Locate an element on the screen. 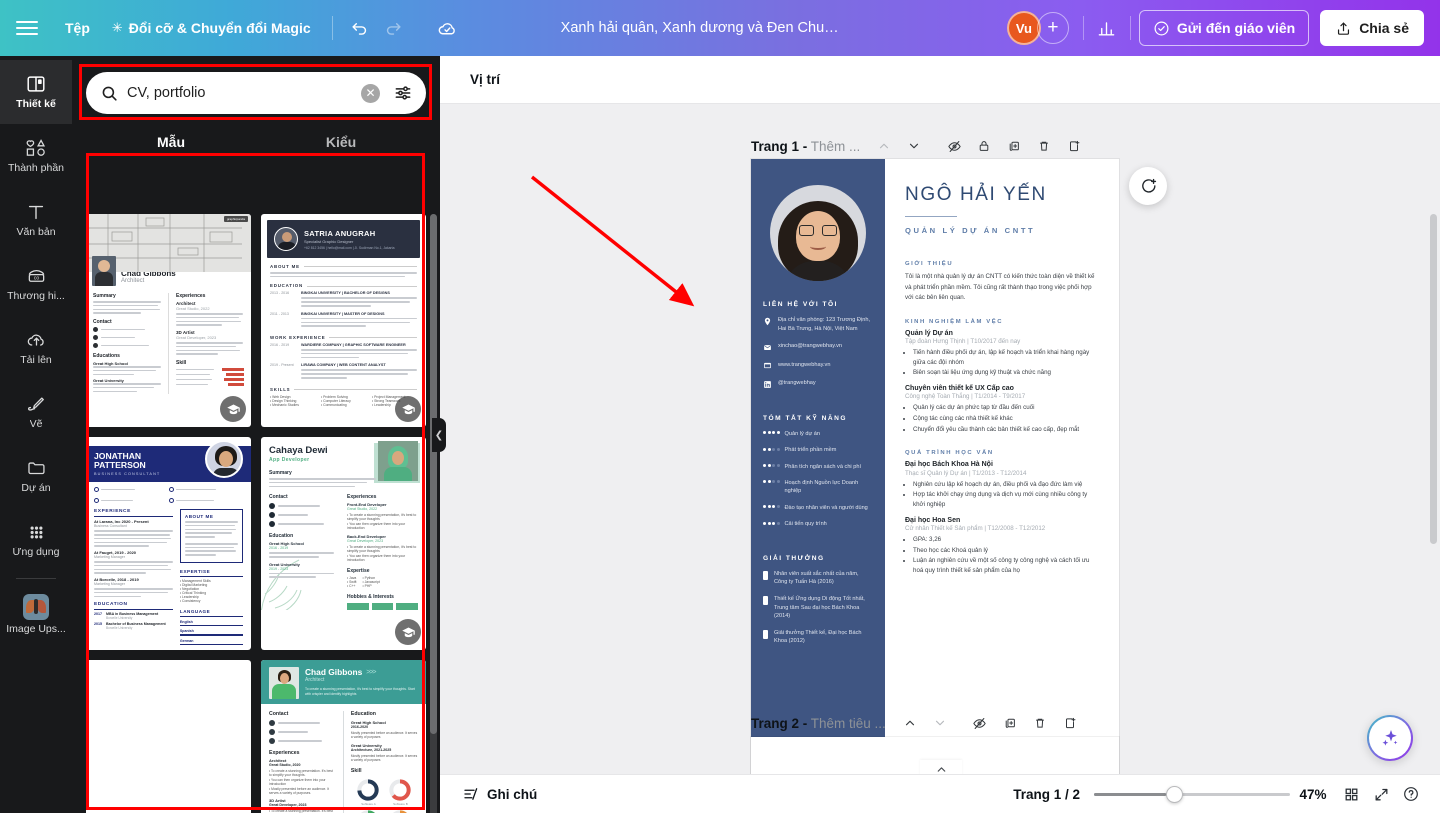 The image size is (1440, 813). grid-view-icon is located at coordinates (1351, 794).